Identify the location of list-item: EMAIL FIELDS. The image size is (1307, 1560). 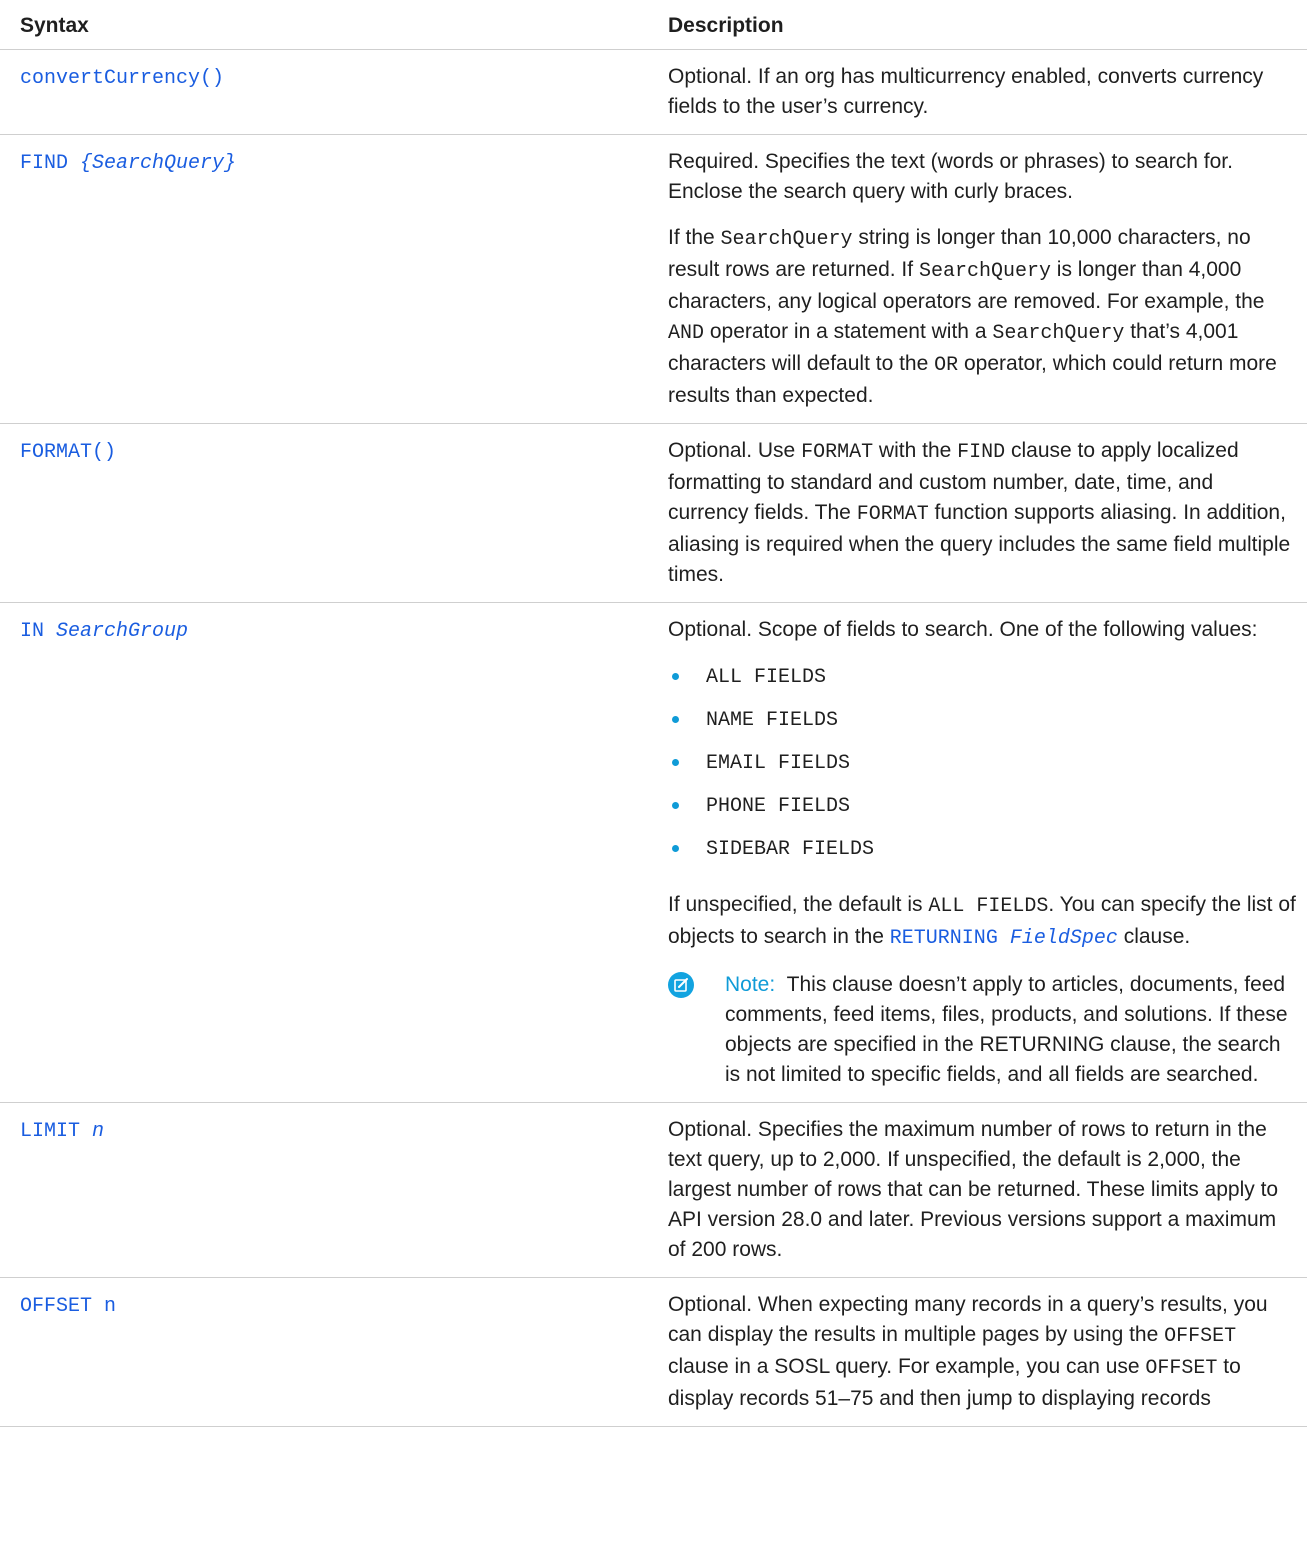
(983, 768).